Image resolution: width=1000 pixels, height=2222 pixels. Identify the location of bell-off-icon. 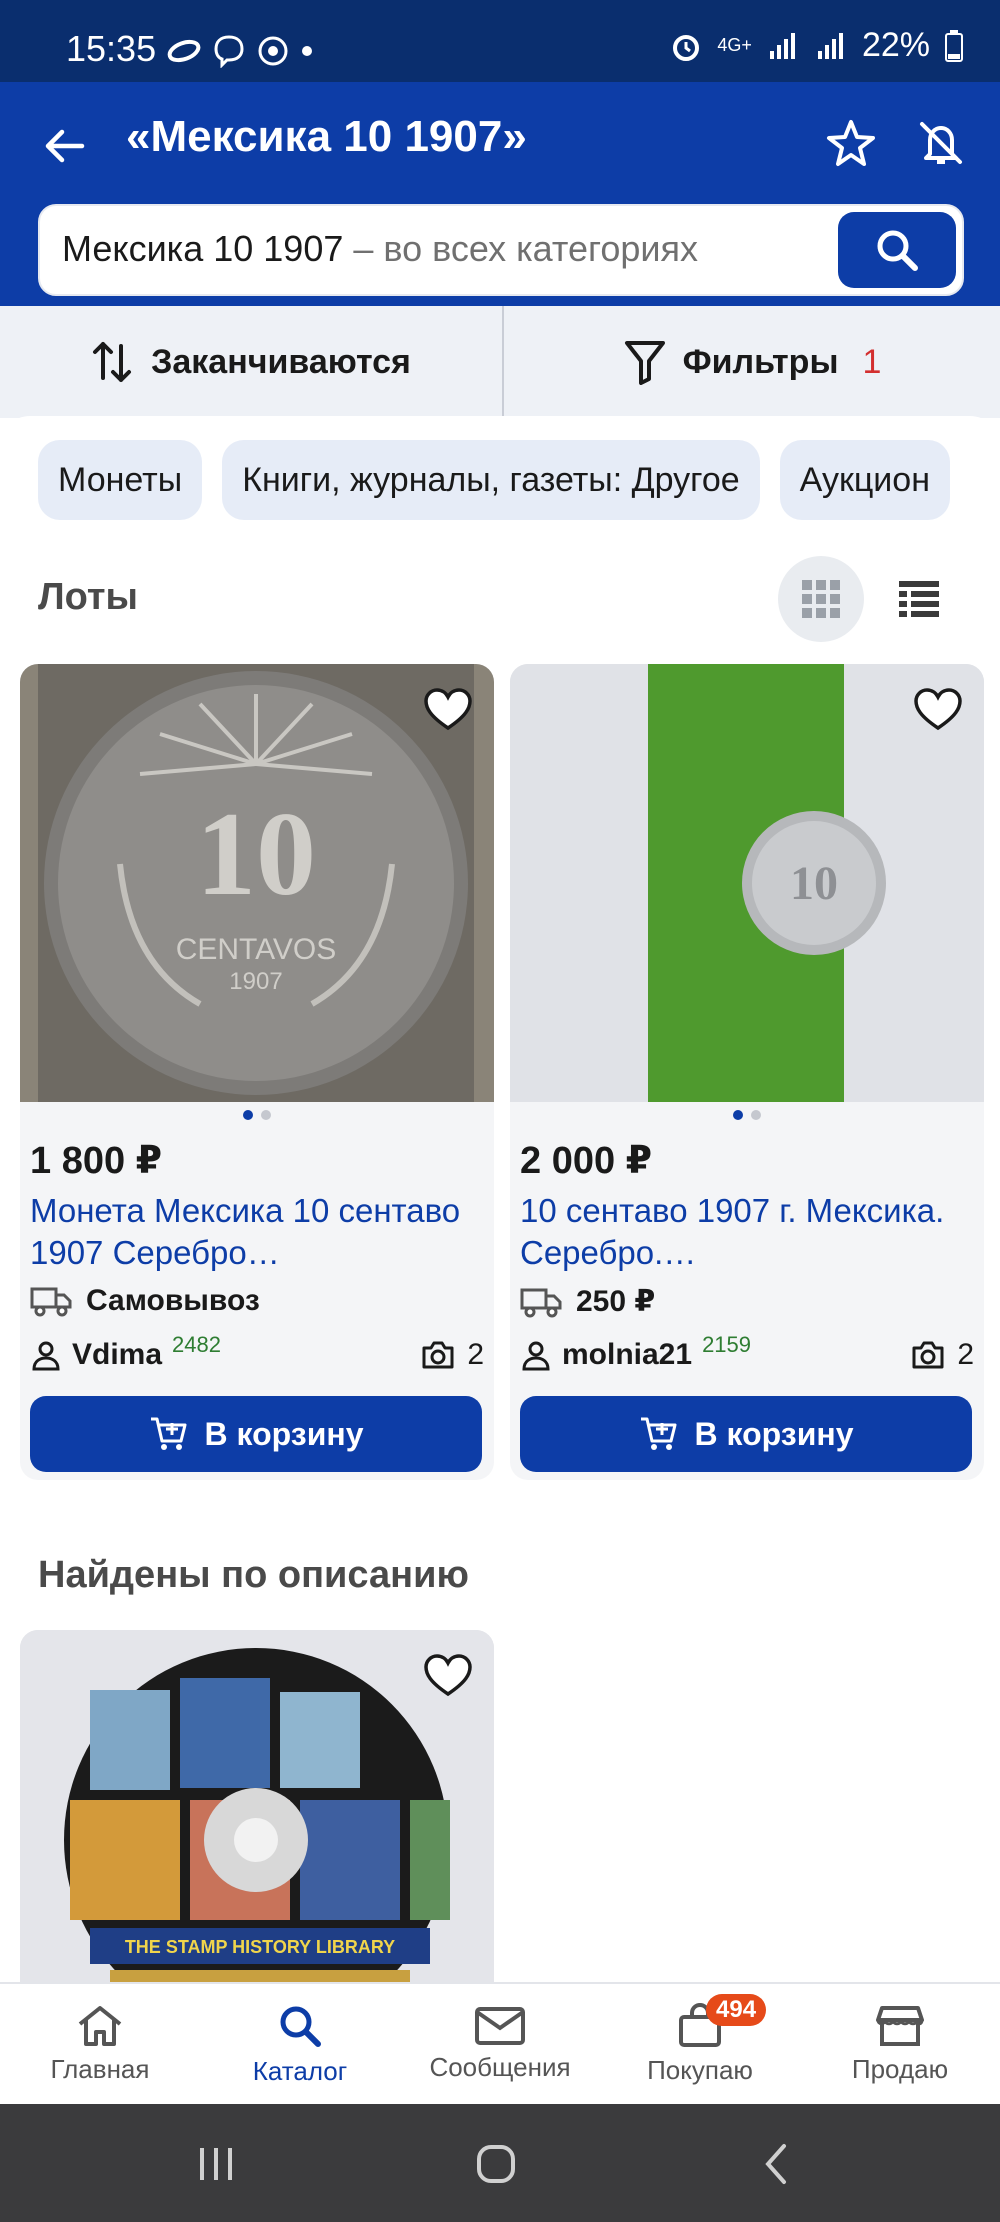
(941, 143).